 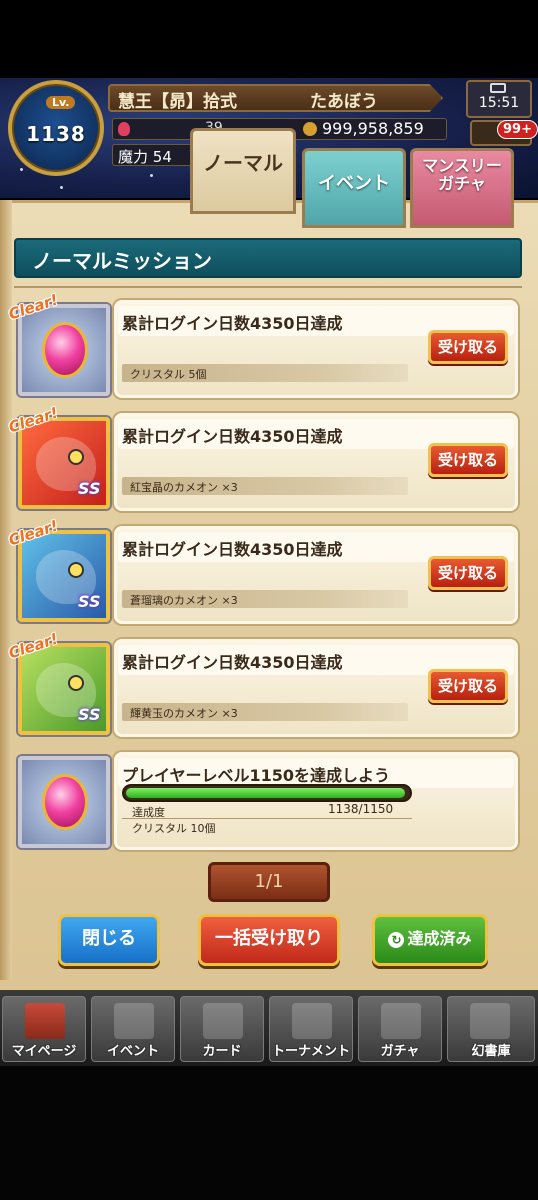 I want to click on mission-title: プレイヤーレベル1150を達成しよう, so click(x=256, y=775).